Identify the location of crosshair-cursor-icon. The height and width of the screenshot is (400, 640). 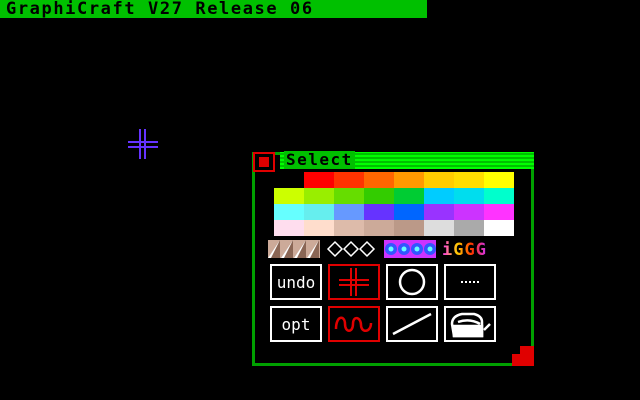
(143, 144).